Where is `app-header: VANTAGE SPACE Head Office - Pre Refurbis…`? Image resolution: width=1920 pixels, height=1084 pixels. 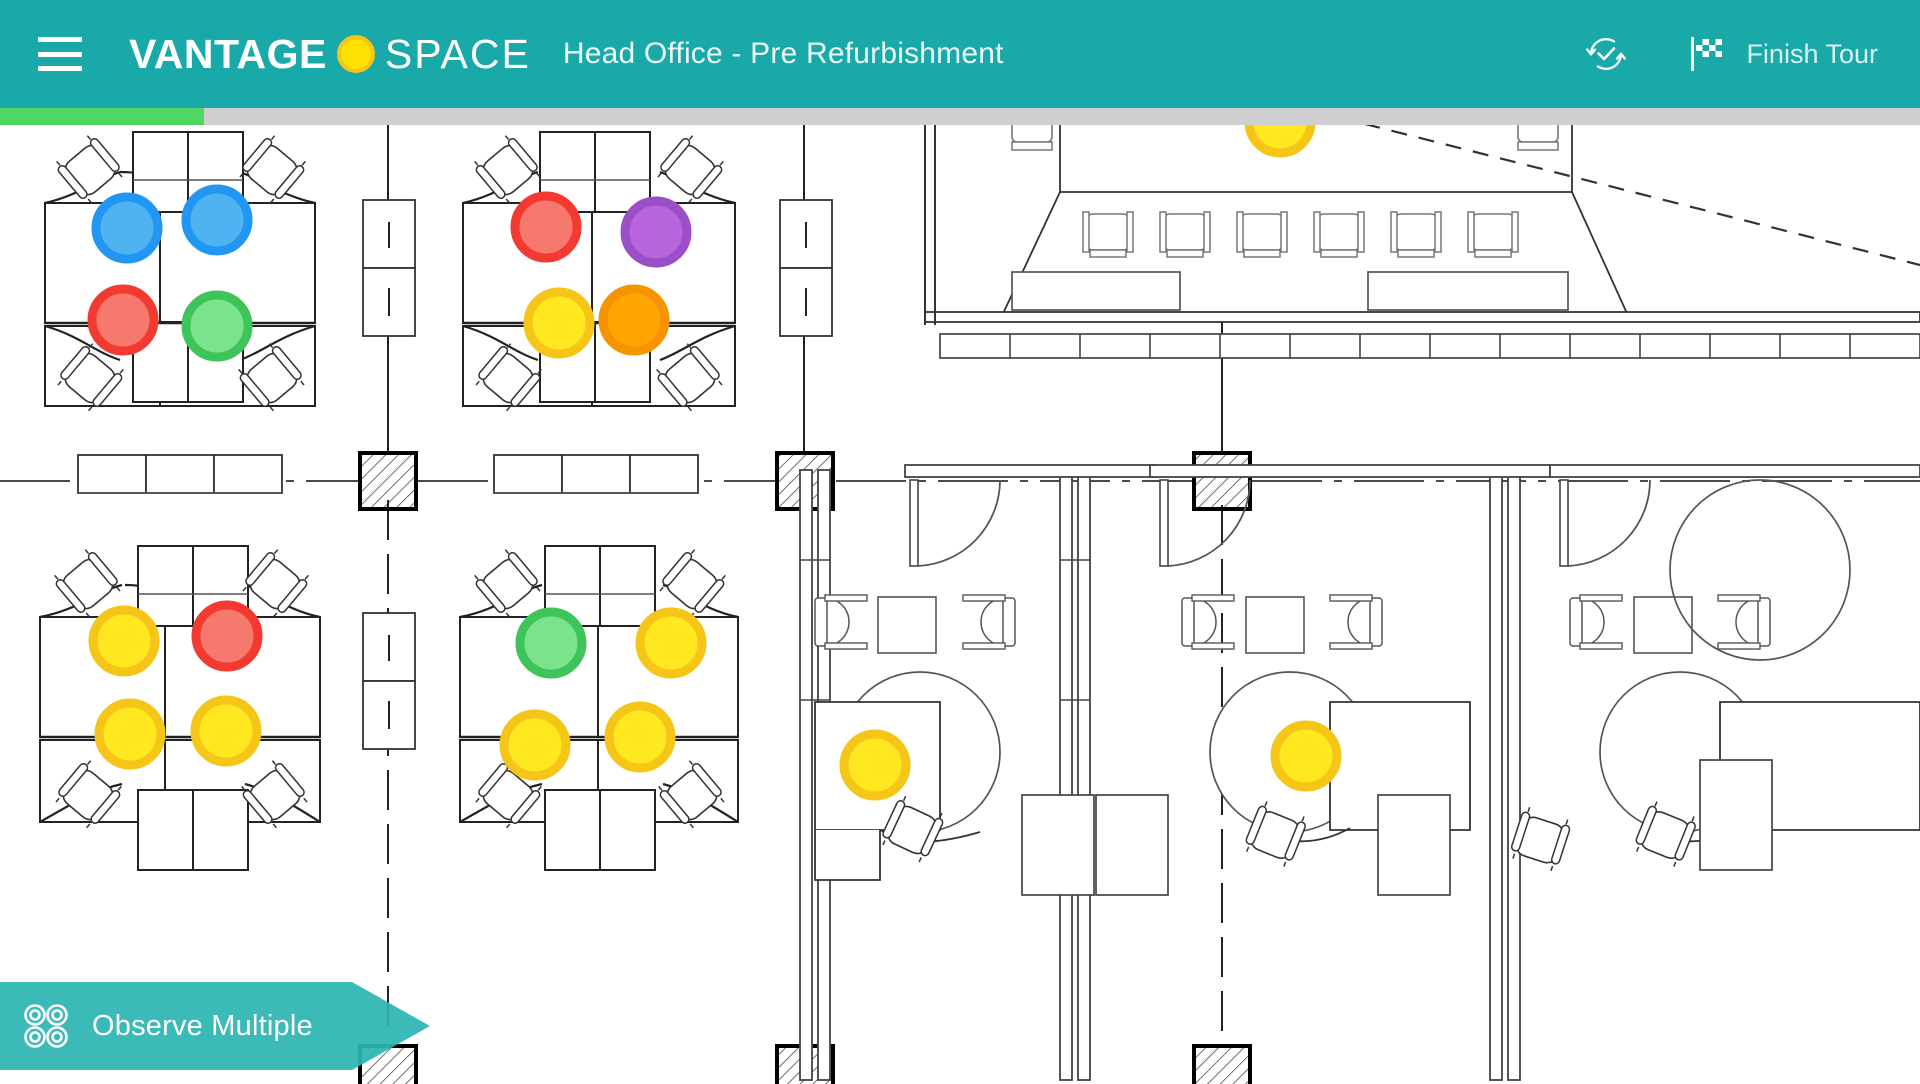
app-header: VANTAGE SPACE Head Office - Pre Refurbis… is located at coordinates (960, 54).